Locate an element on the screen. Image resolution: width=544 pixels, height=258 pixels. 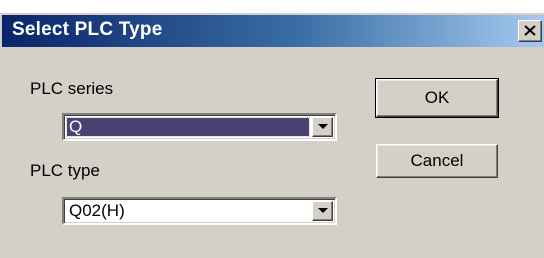
ok-button: OK is located at coordinates (437, 98).